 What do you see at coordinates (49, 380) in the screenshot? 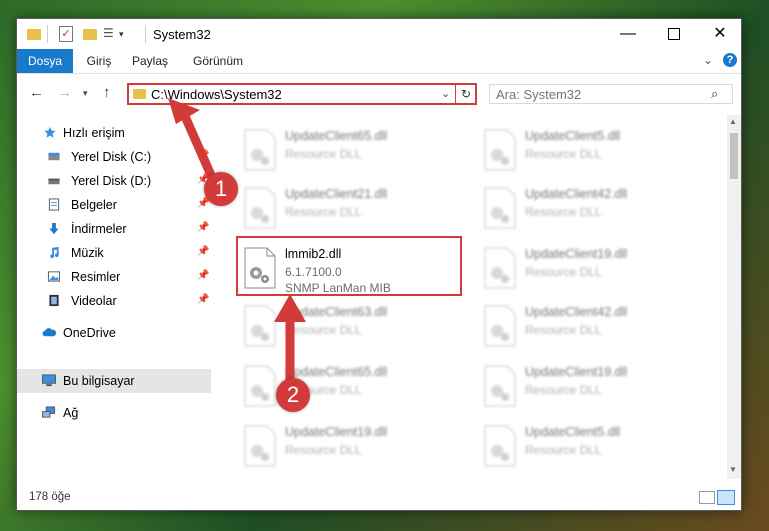
I see `computer-icon` at bounding box center [49, 380].